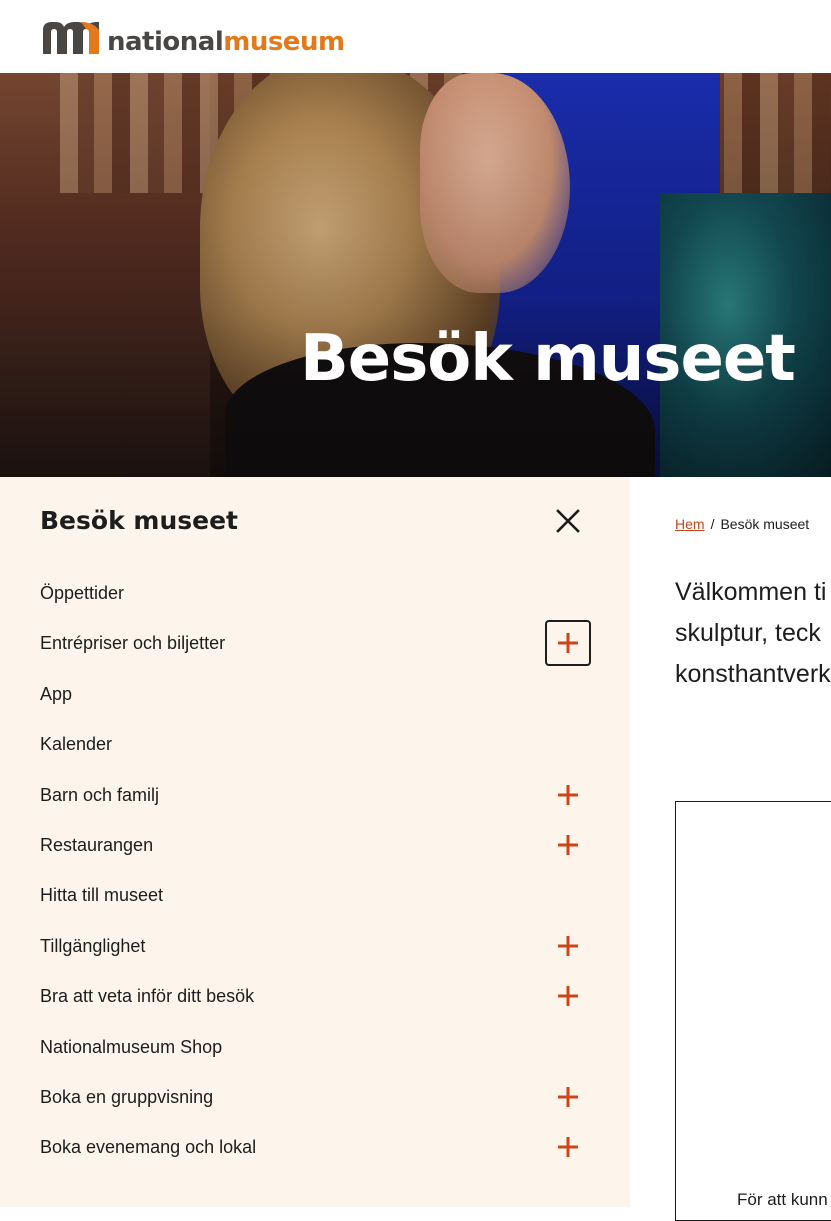  I want to click on hero-title: Besök museet, so click(548, 359).